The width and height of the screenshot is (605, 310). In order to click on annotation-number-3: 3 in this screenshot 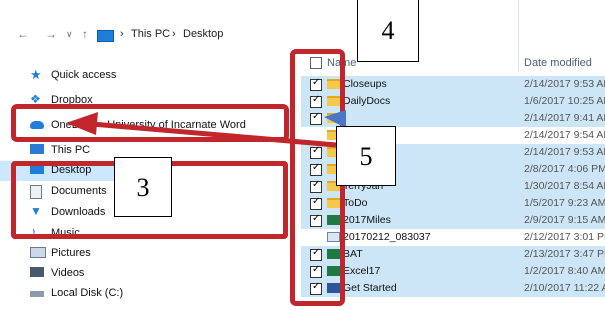, I will do `click(143, 187)`.